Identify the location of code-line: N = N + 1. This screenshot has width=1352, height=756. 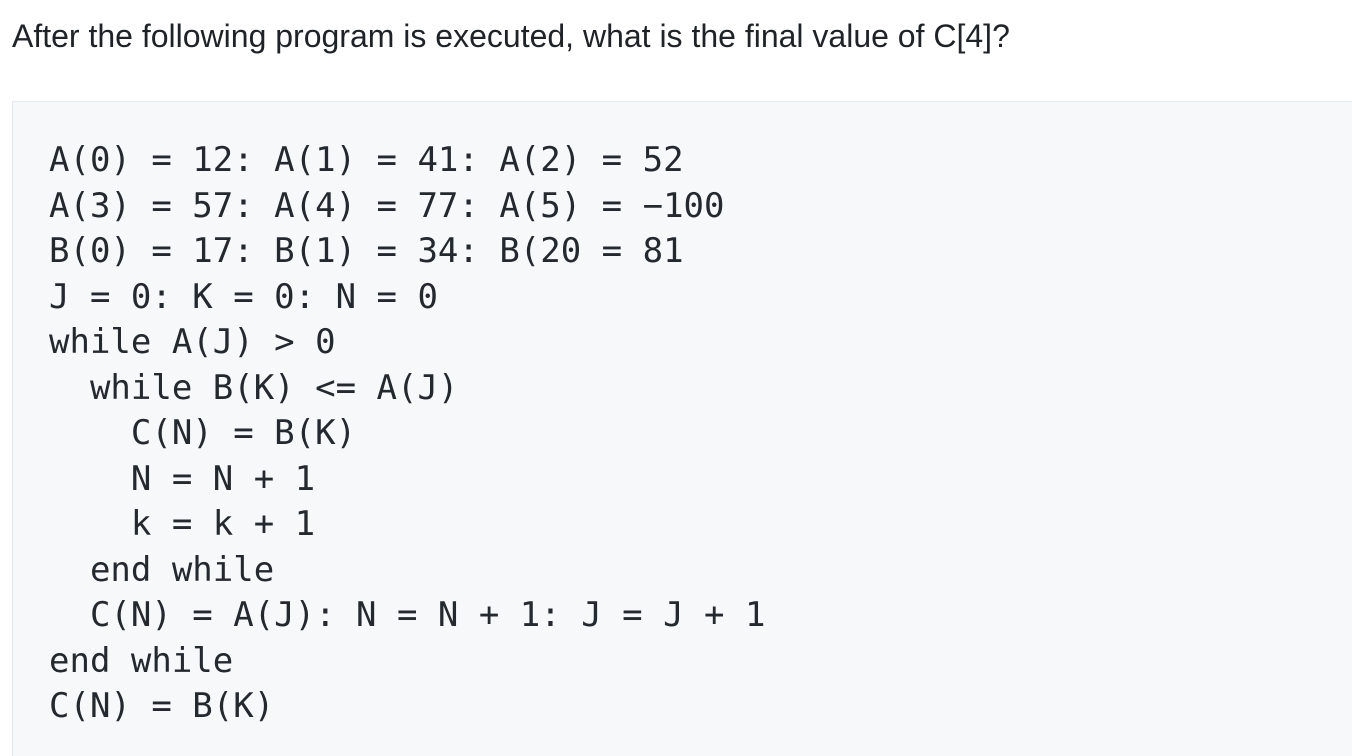
(182, 478).